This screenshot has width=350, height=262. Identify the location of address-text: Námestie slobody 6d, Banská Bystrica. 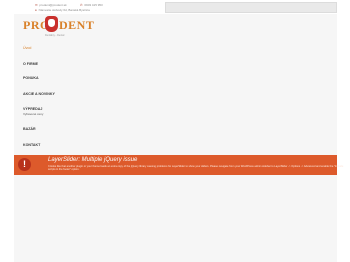
(64, 10).